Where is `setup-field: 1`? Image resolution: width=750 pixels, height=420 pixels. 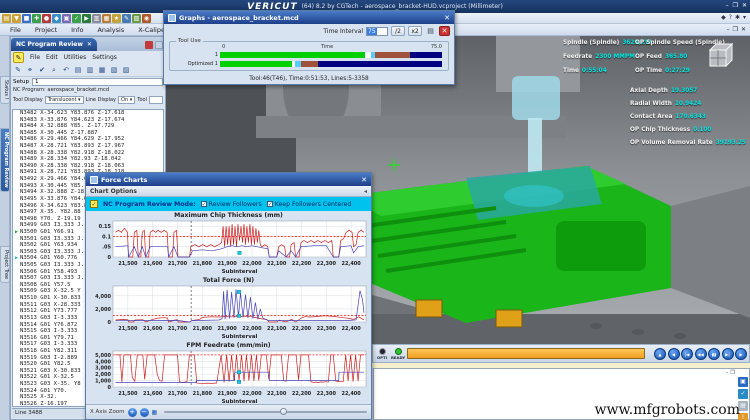 setup-field: 1 is located at coordinates (97, 82).